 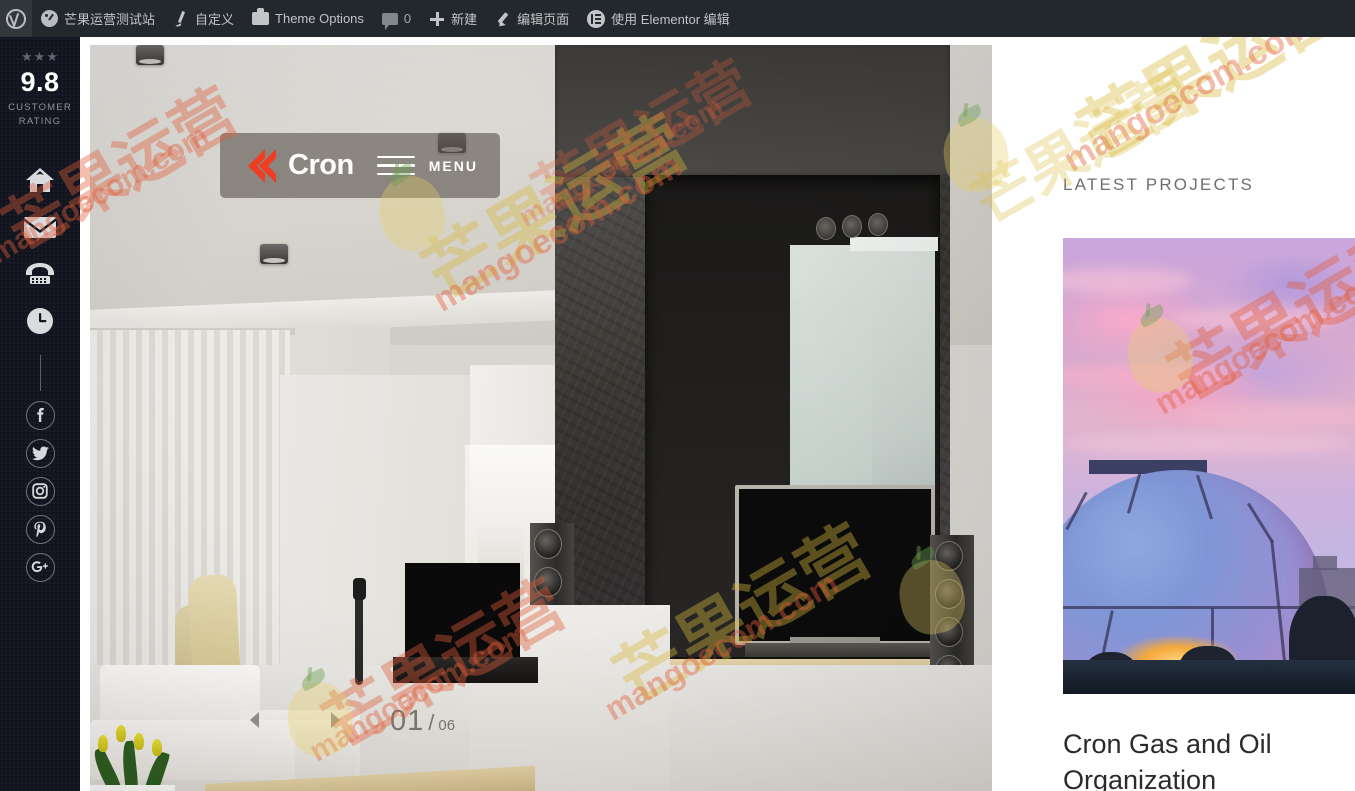 I want to click on phone-icon, so click(x=40, y=274).